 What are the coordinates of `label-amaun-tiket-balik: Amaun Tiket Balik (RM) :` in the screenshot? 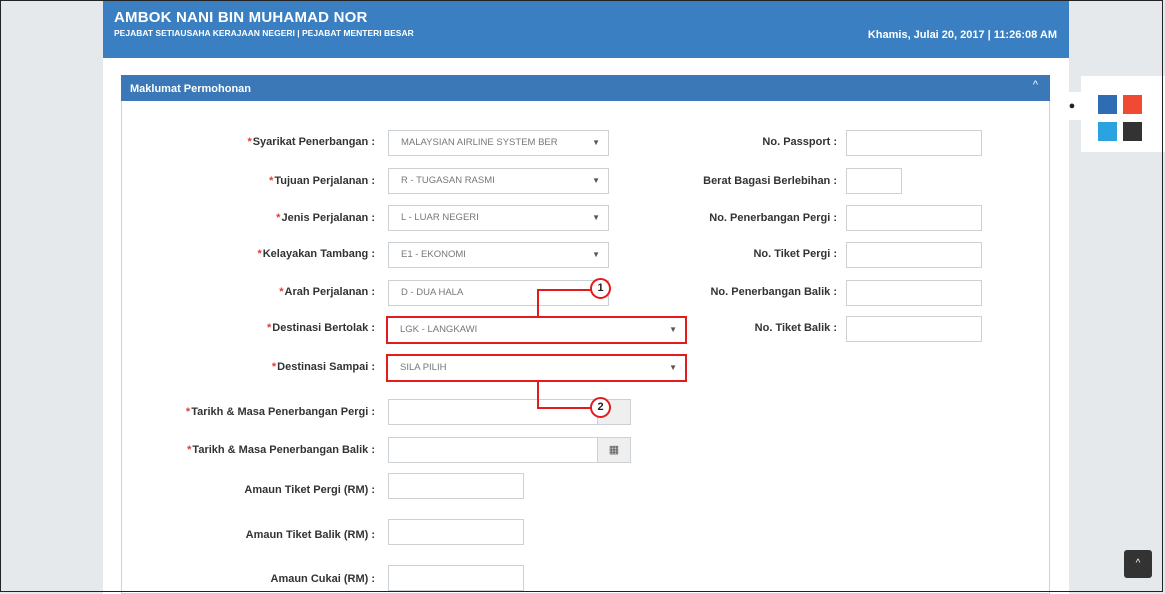 It's located at (310, 535).